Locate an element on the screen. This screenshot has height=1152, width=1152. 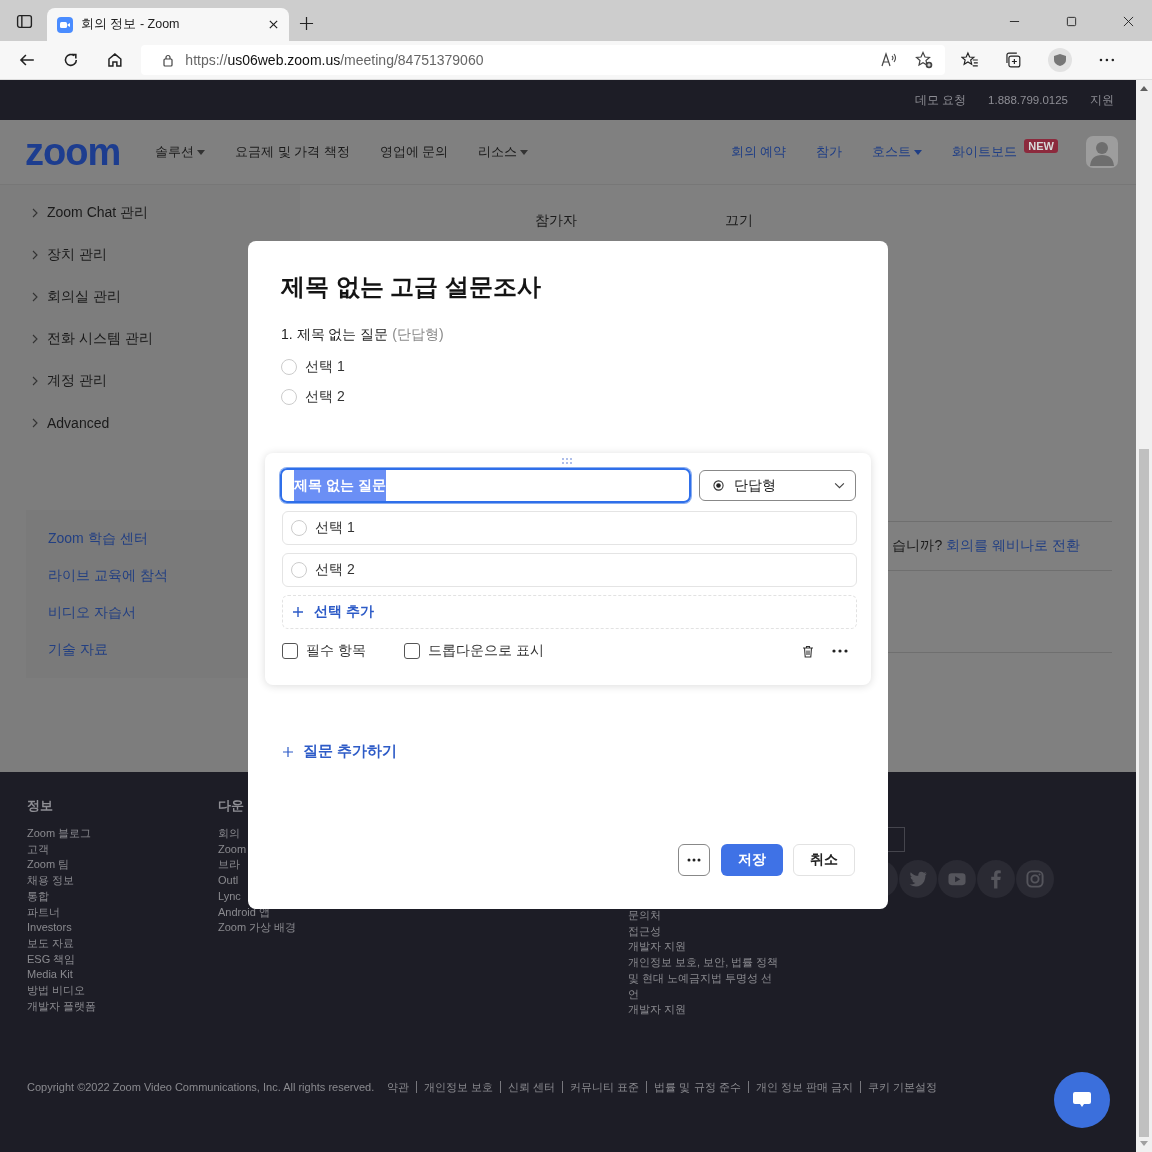
footer-link: 보도 자료 is located at coordinates (122, 943).